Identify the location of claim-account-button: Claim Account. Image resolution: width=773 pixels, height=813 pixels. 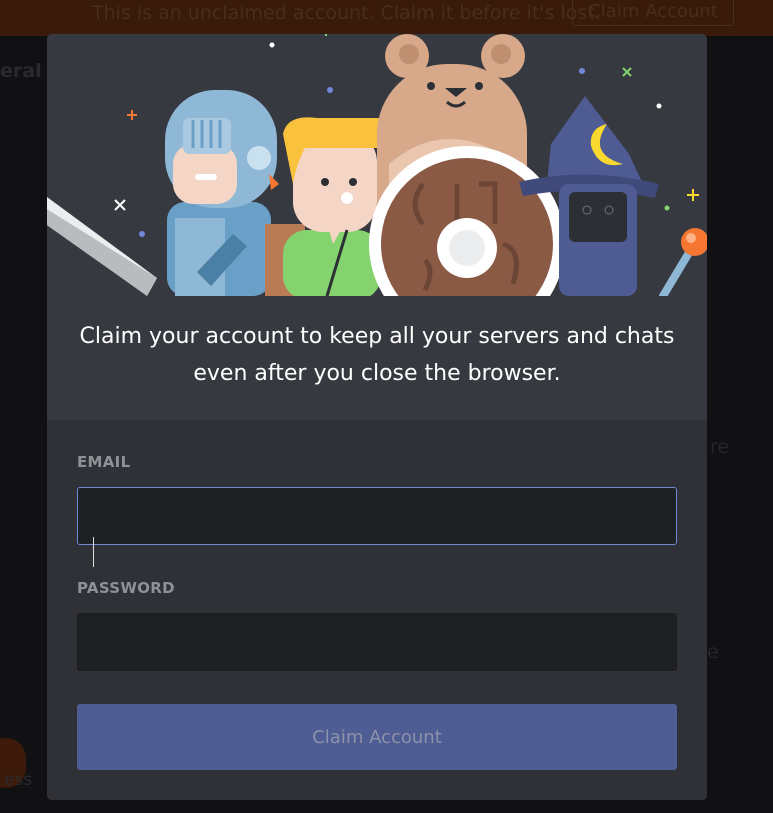
(377, 737).